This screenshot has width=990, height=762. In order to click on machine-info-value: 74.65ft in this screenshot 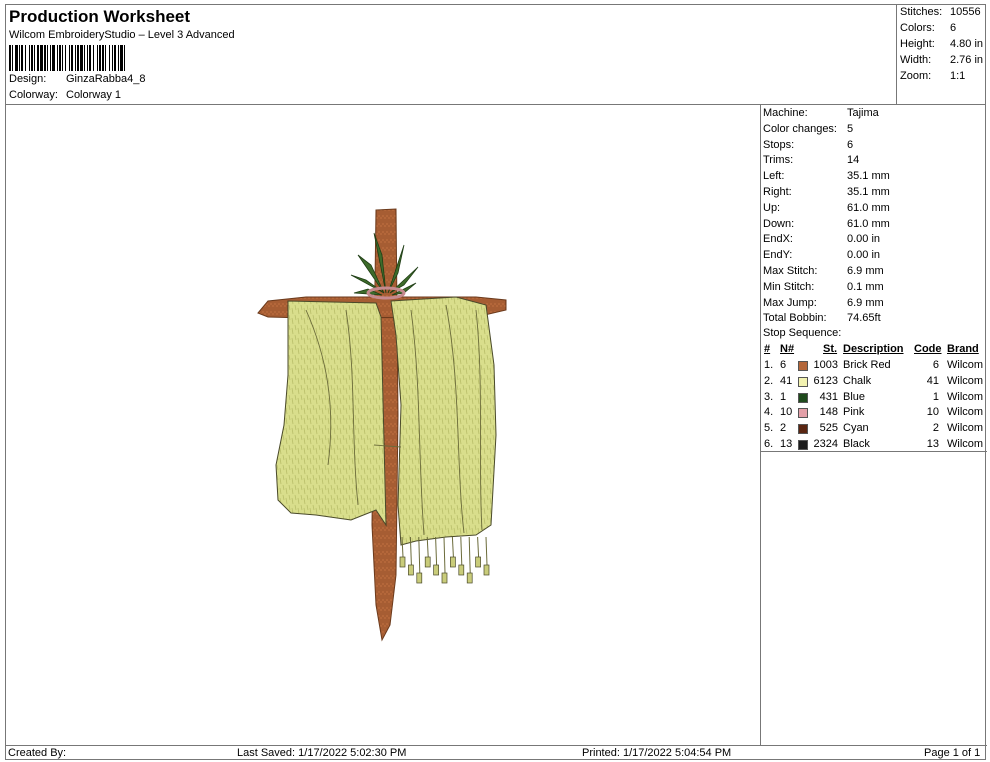, I will do `click(864, 318)`.